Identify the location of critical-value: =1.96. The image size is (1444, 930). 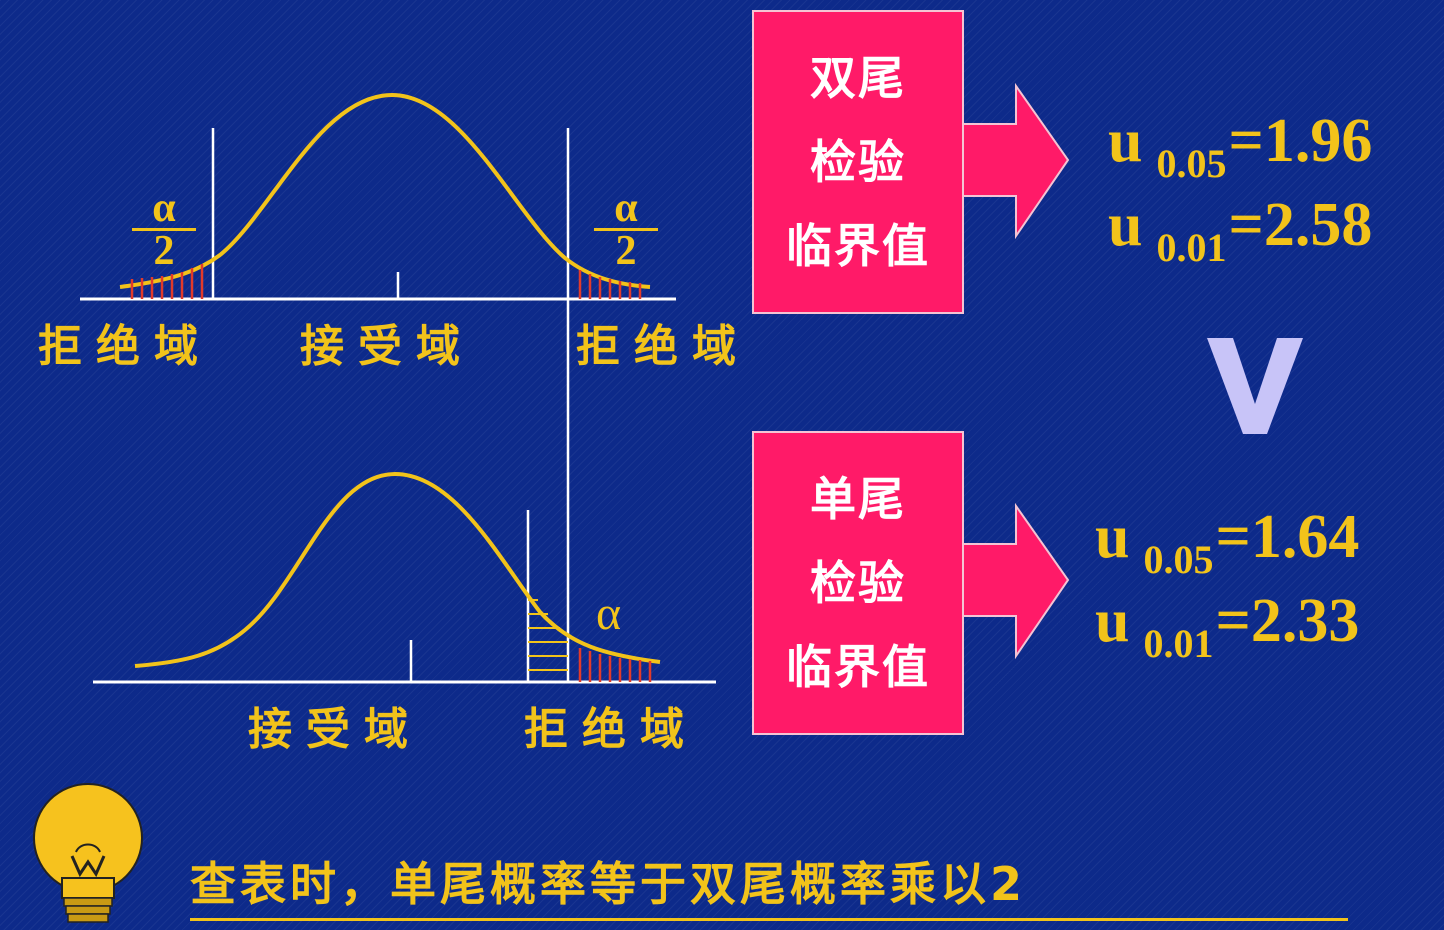
(1300, 141).